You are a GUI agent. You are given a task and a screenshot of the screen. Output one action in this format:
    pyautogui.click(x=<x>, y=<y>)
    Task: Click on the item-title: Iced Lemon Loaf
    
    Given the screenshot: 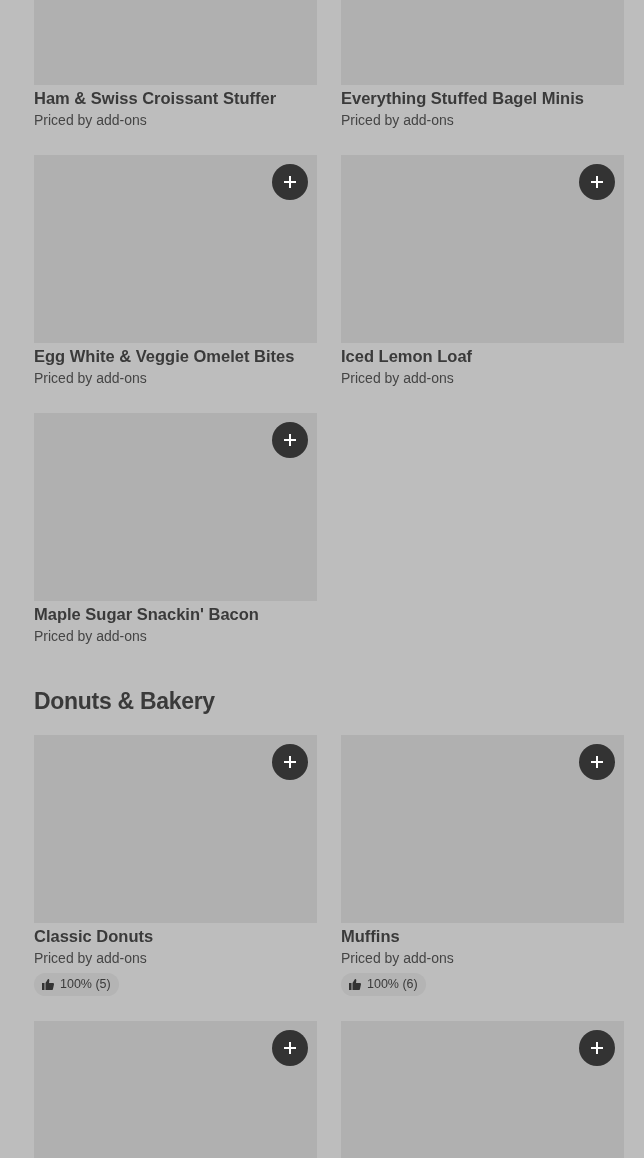 What is the action you would take?
    pyautogui.click(x=407, y=356)
    